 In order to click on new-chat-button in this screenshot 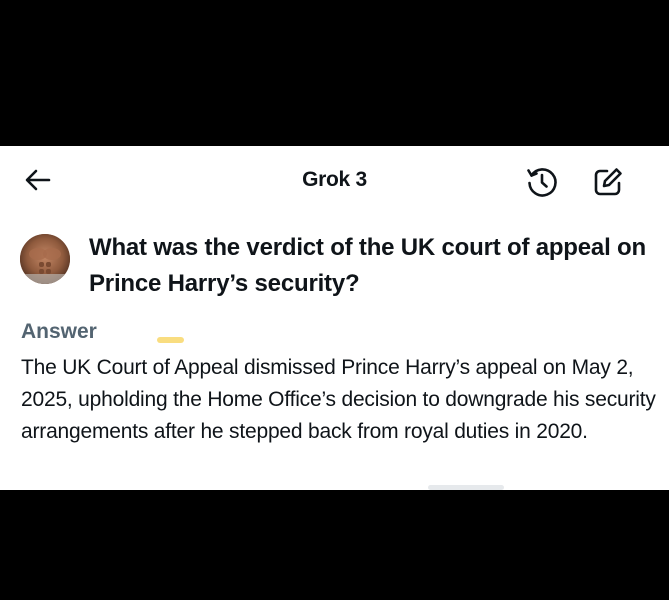, I will do `click(608, 182)`.